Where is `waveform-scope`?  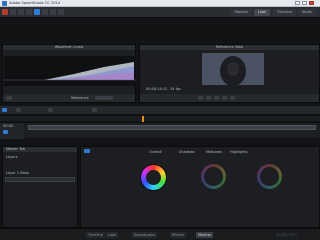
waveform-scope is located at coordinates (70, 71).